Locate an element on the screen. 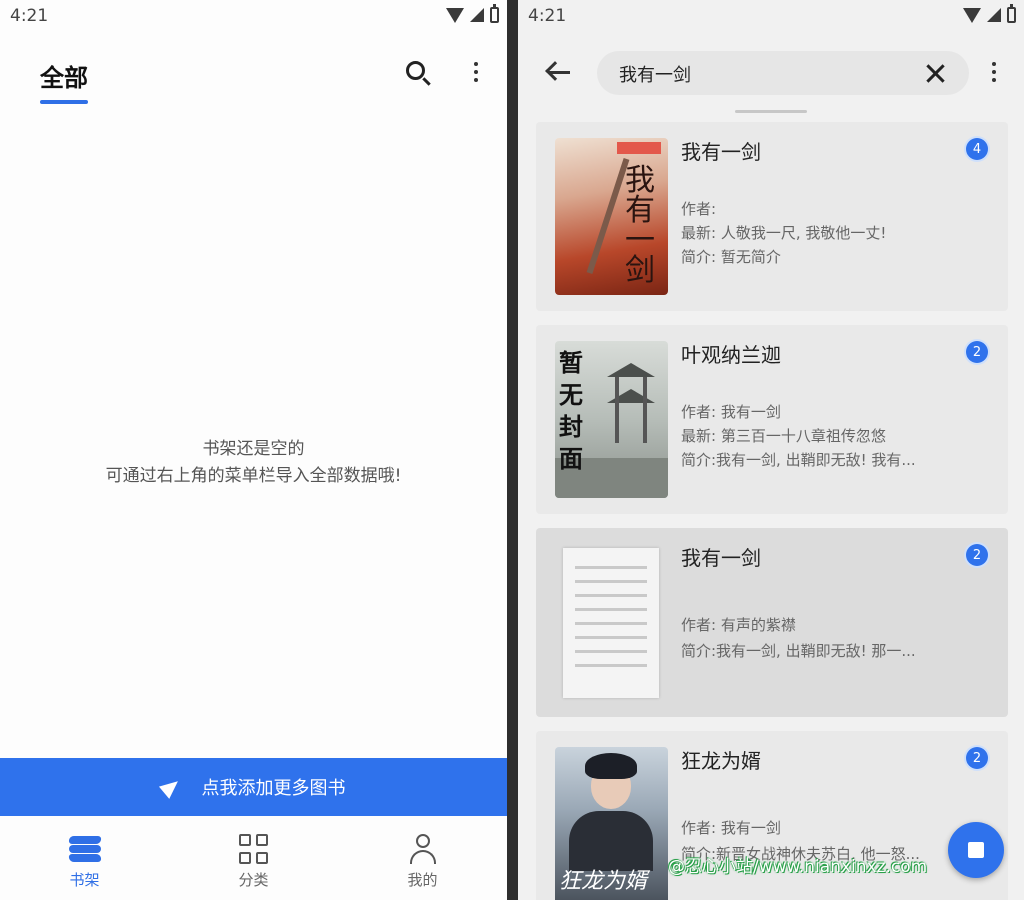  nav-item-category: 分类 is located at coordinates (253, 858).